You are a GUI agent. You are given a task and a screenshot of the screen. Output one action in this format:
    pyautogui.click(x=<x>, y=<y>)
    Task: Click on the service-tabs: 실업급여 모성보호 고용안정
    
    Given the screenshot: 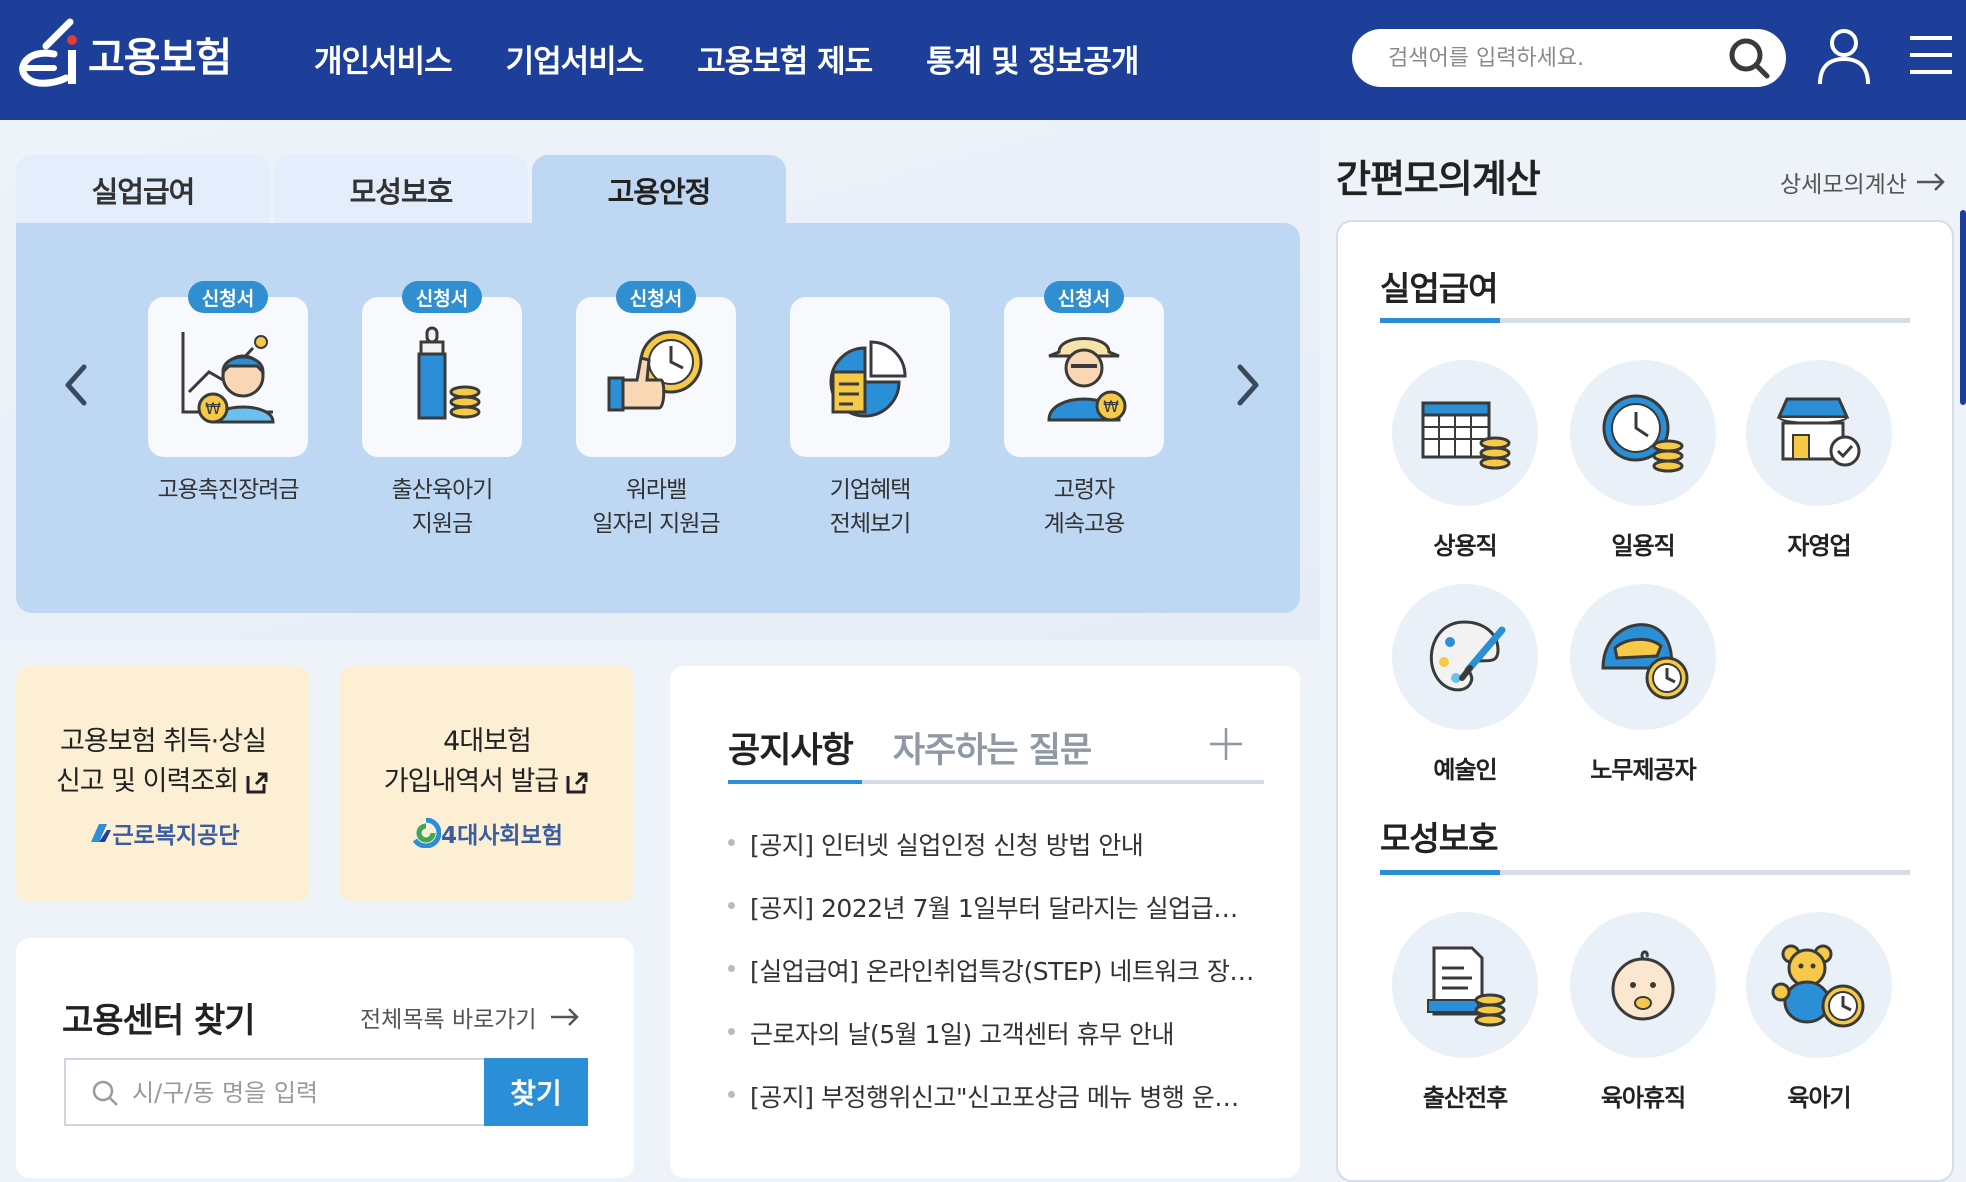 What is the action you would take?
    pyautogui.click(x=403, y=190)
    